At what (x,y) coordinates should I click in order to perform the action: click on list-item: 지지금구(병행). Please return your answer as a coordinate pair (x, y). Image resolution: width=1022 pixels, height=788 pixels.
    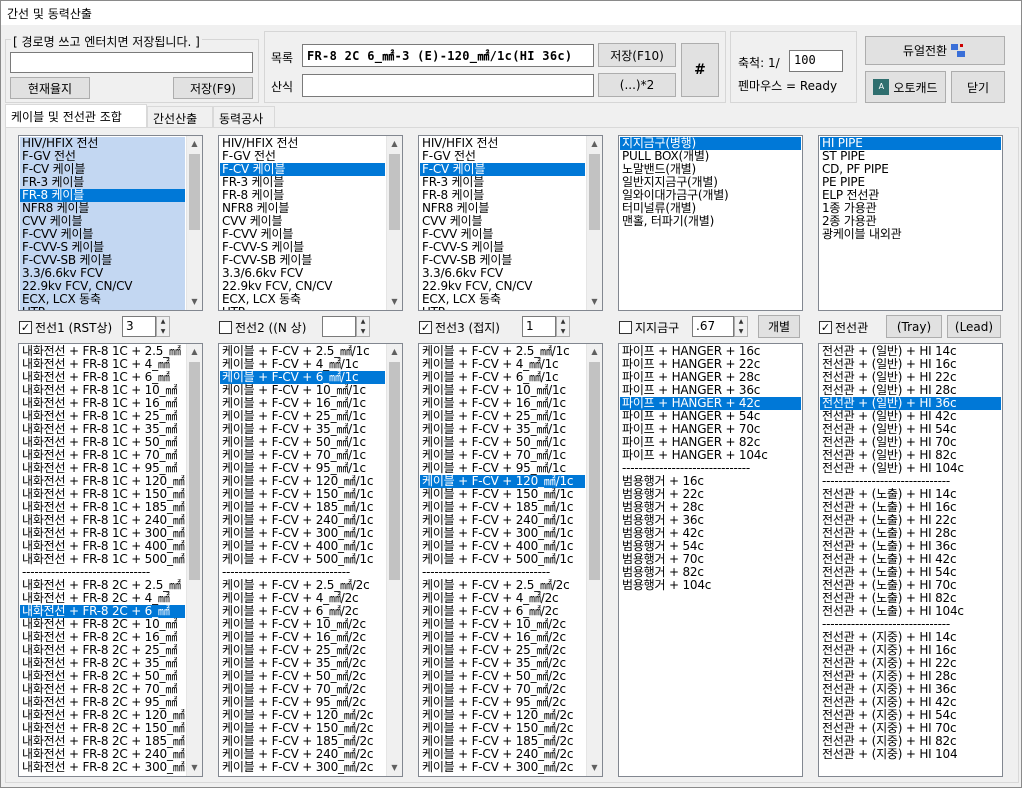
    Looking at the image, I should click on (710, 143).